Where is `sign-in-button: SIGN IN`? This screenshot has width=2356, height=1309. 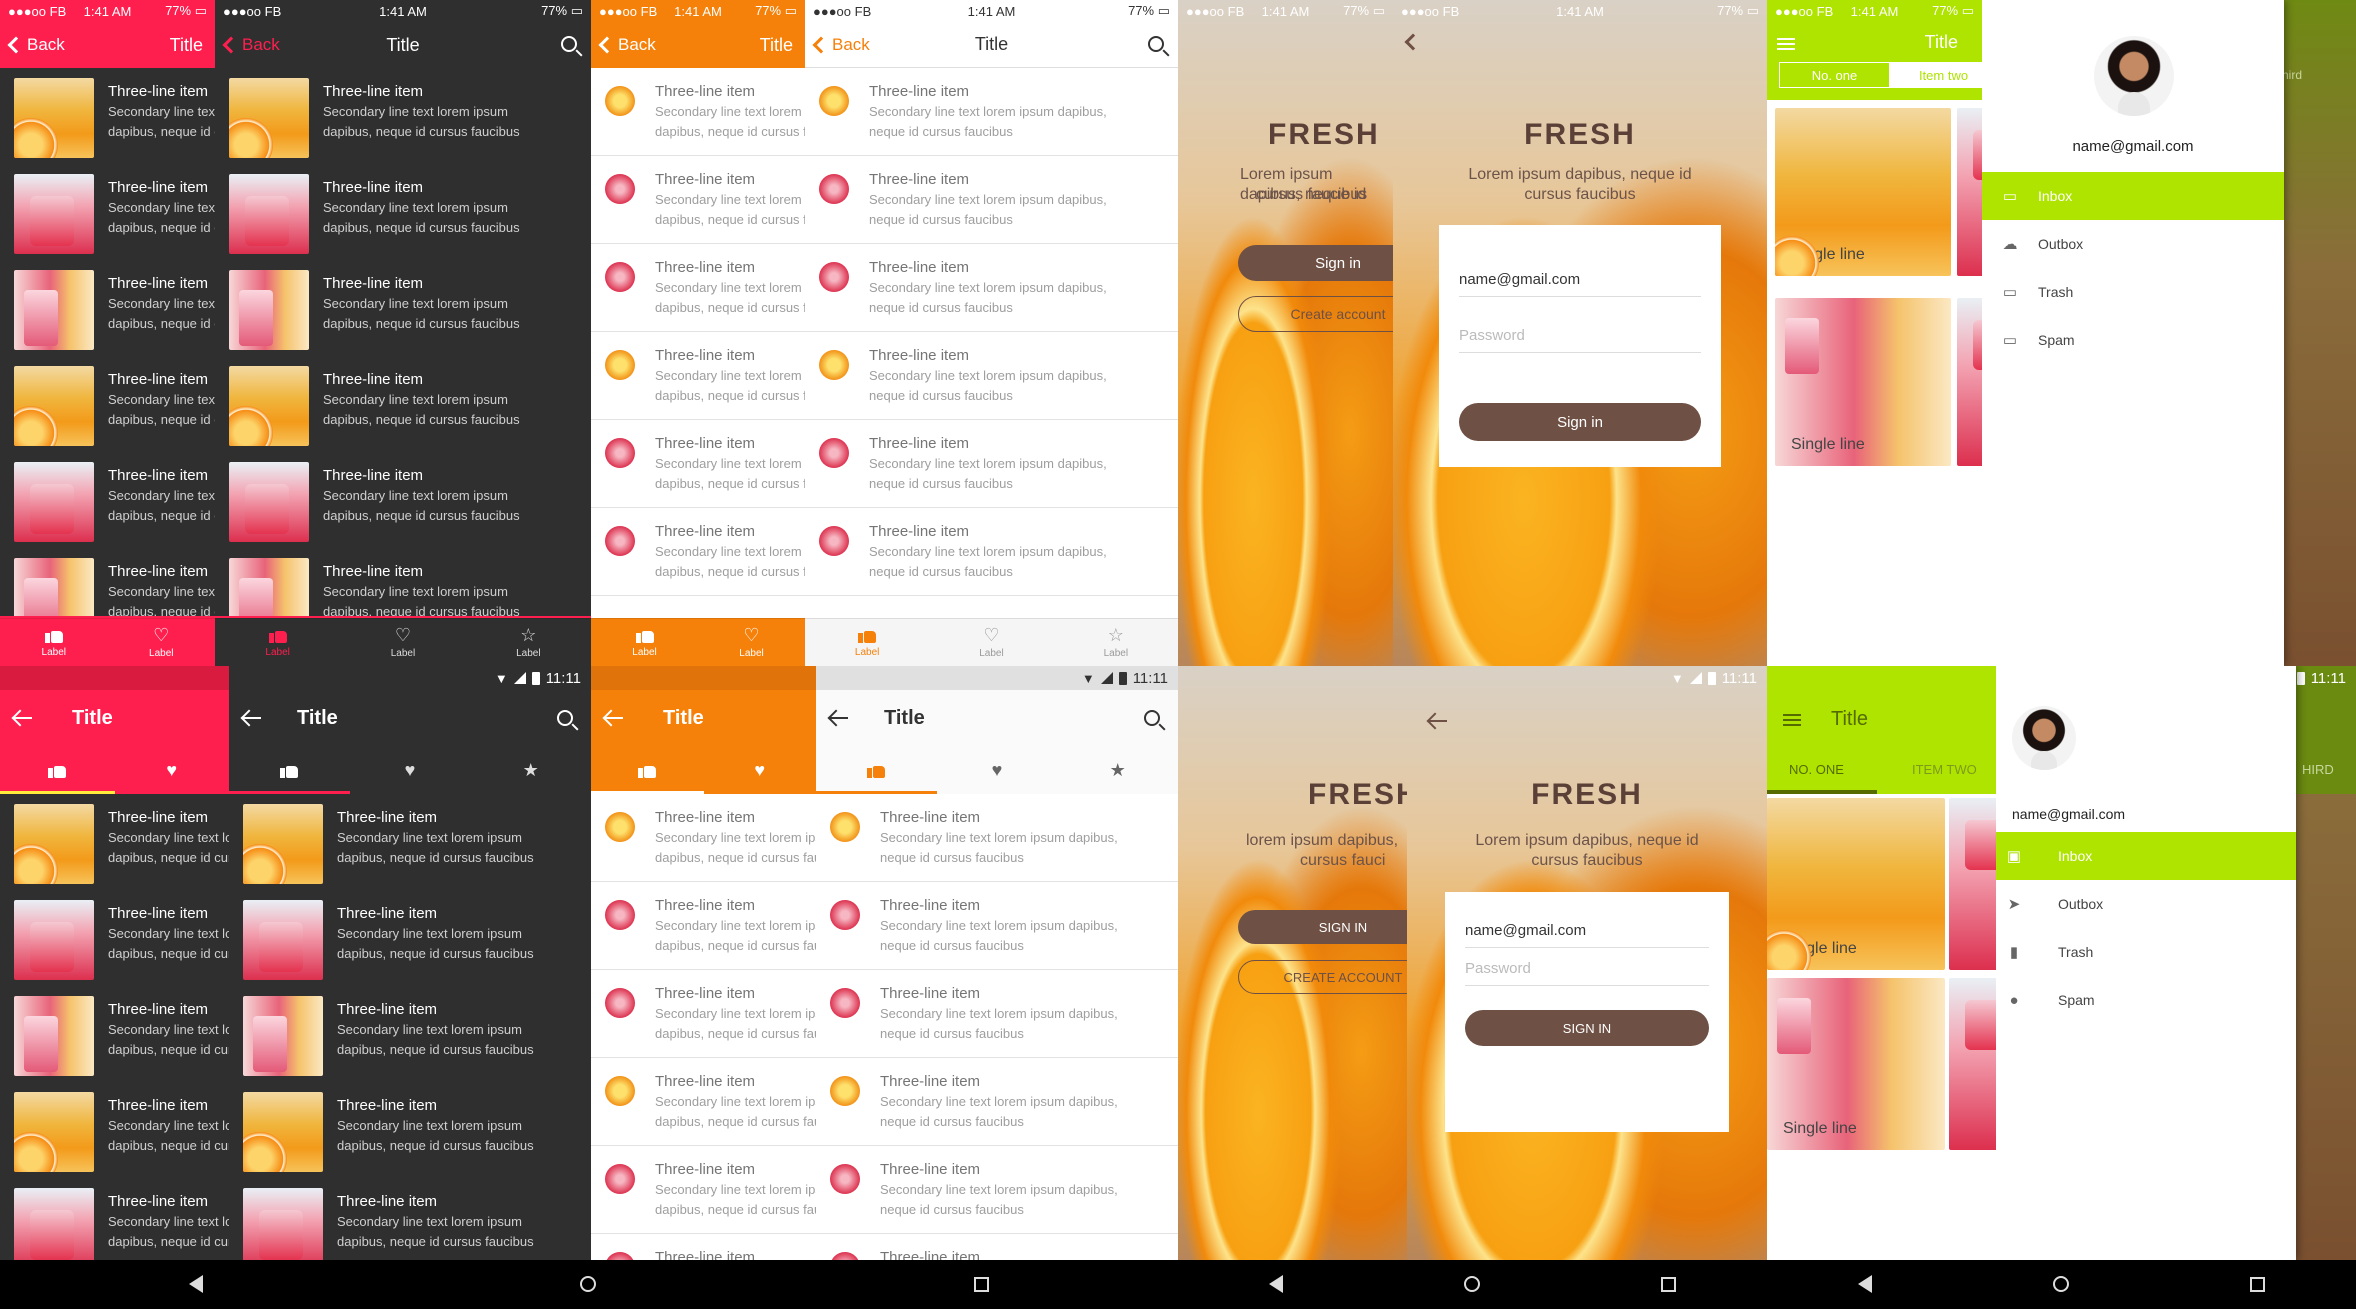
sign-in-button: SIGN IN is located at coordinates (1322, 927).